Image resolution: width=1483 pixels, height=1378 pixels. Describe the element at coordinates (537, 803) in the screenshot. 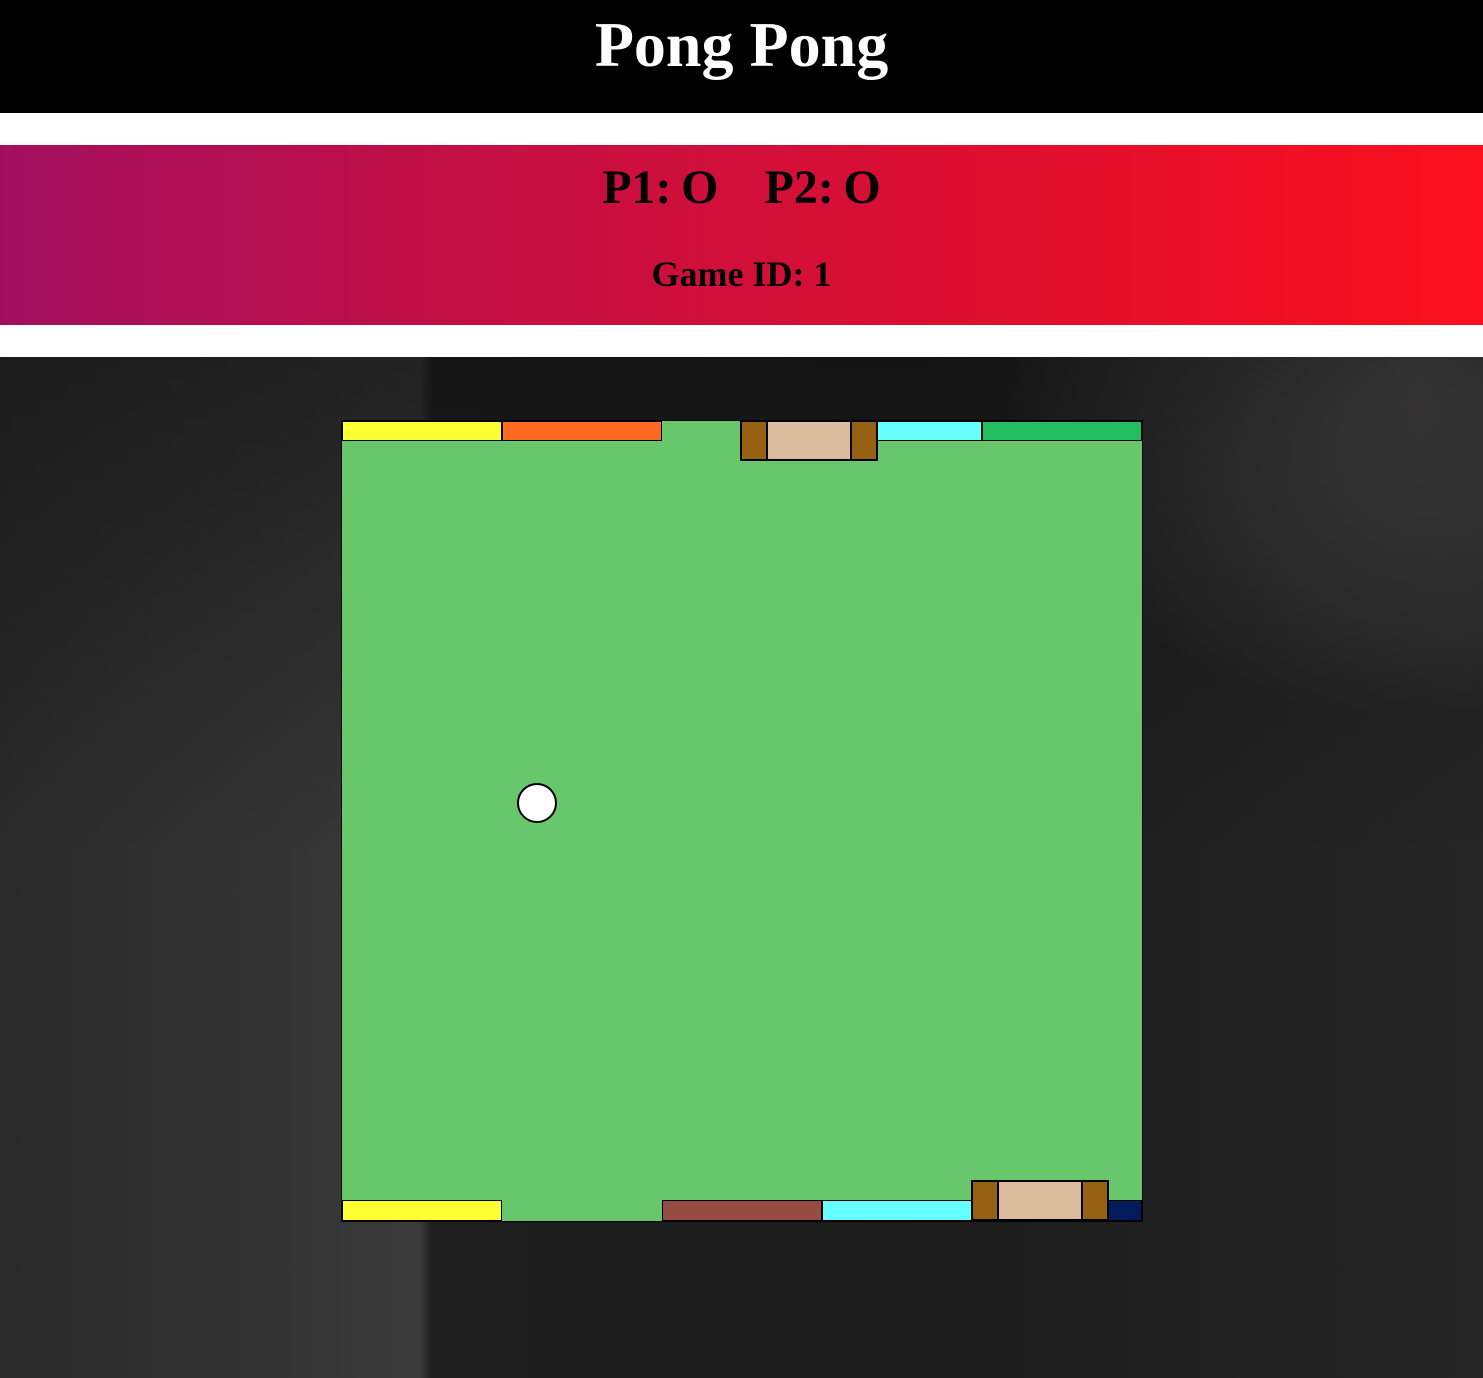

I see `ball` at that location.